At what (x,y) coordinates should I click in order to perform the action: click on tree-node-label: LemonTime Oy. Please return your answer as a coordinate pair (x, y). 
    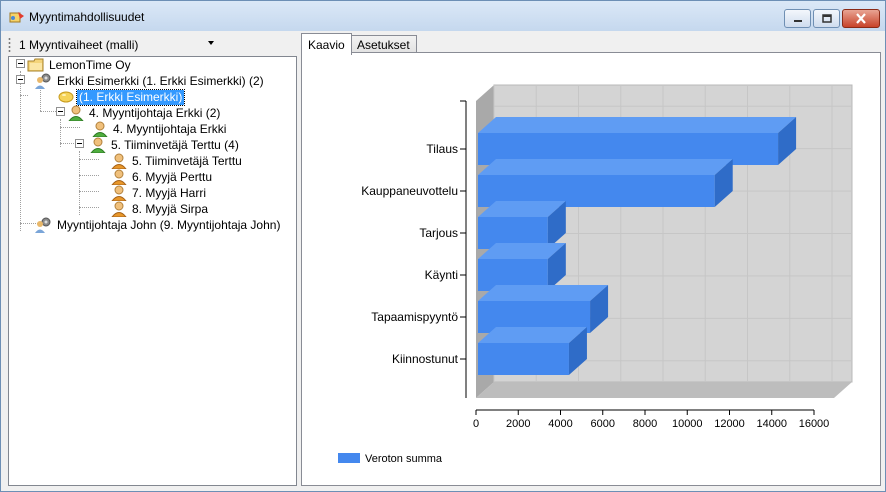
    Looking at the image, I should click on (90, 64).